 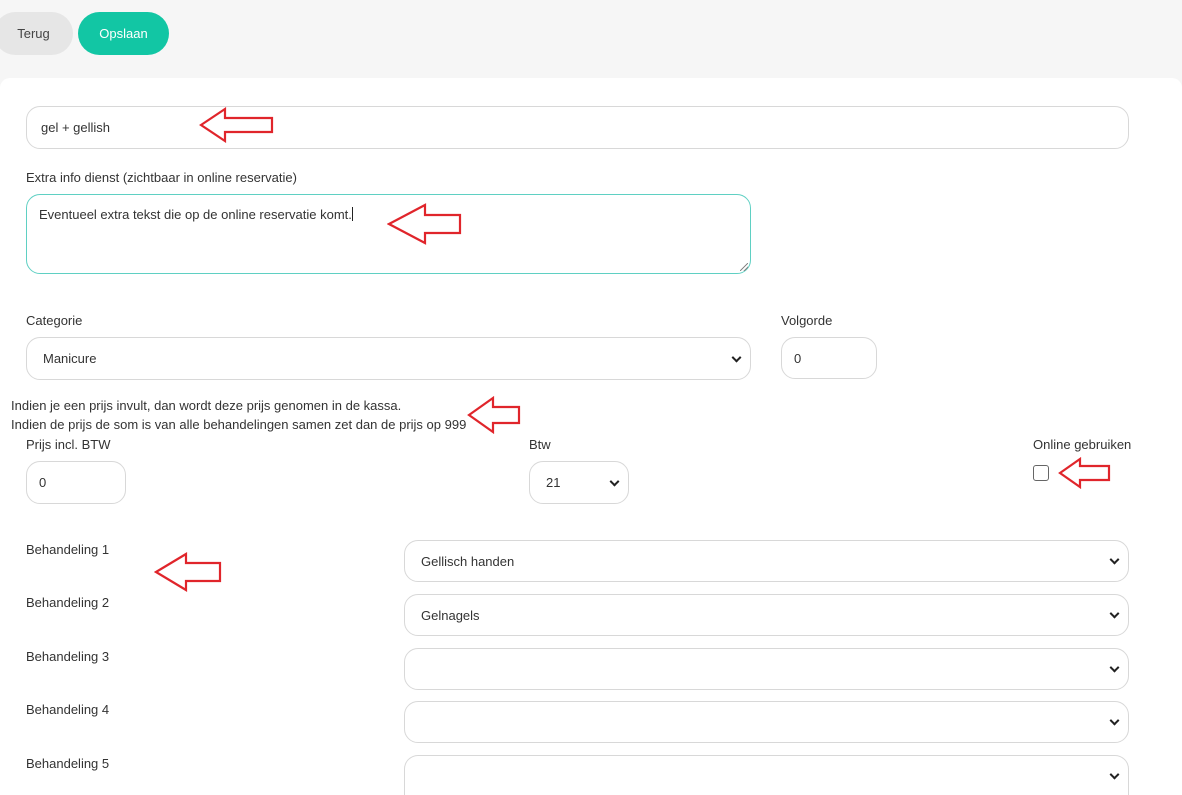 I want to click on treatment-1-value: Gellisch handen, so click(x=468, y=561).